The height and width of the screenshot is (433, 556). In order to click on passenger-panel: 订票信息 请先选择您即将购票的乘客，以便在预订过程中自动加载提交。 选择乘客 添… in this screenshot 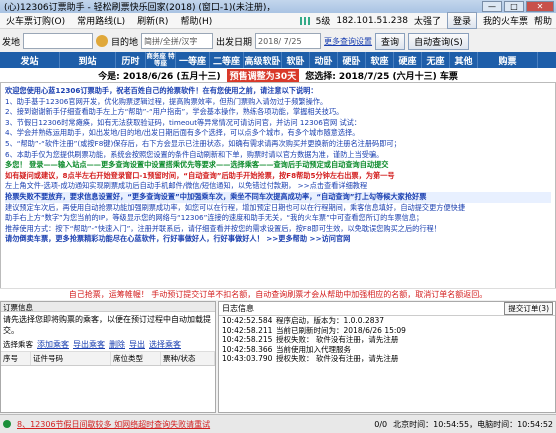, I will do `click(108, 357)`.